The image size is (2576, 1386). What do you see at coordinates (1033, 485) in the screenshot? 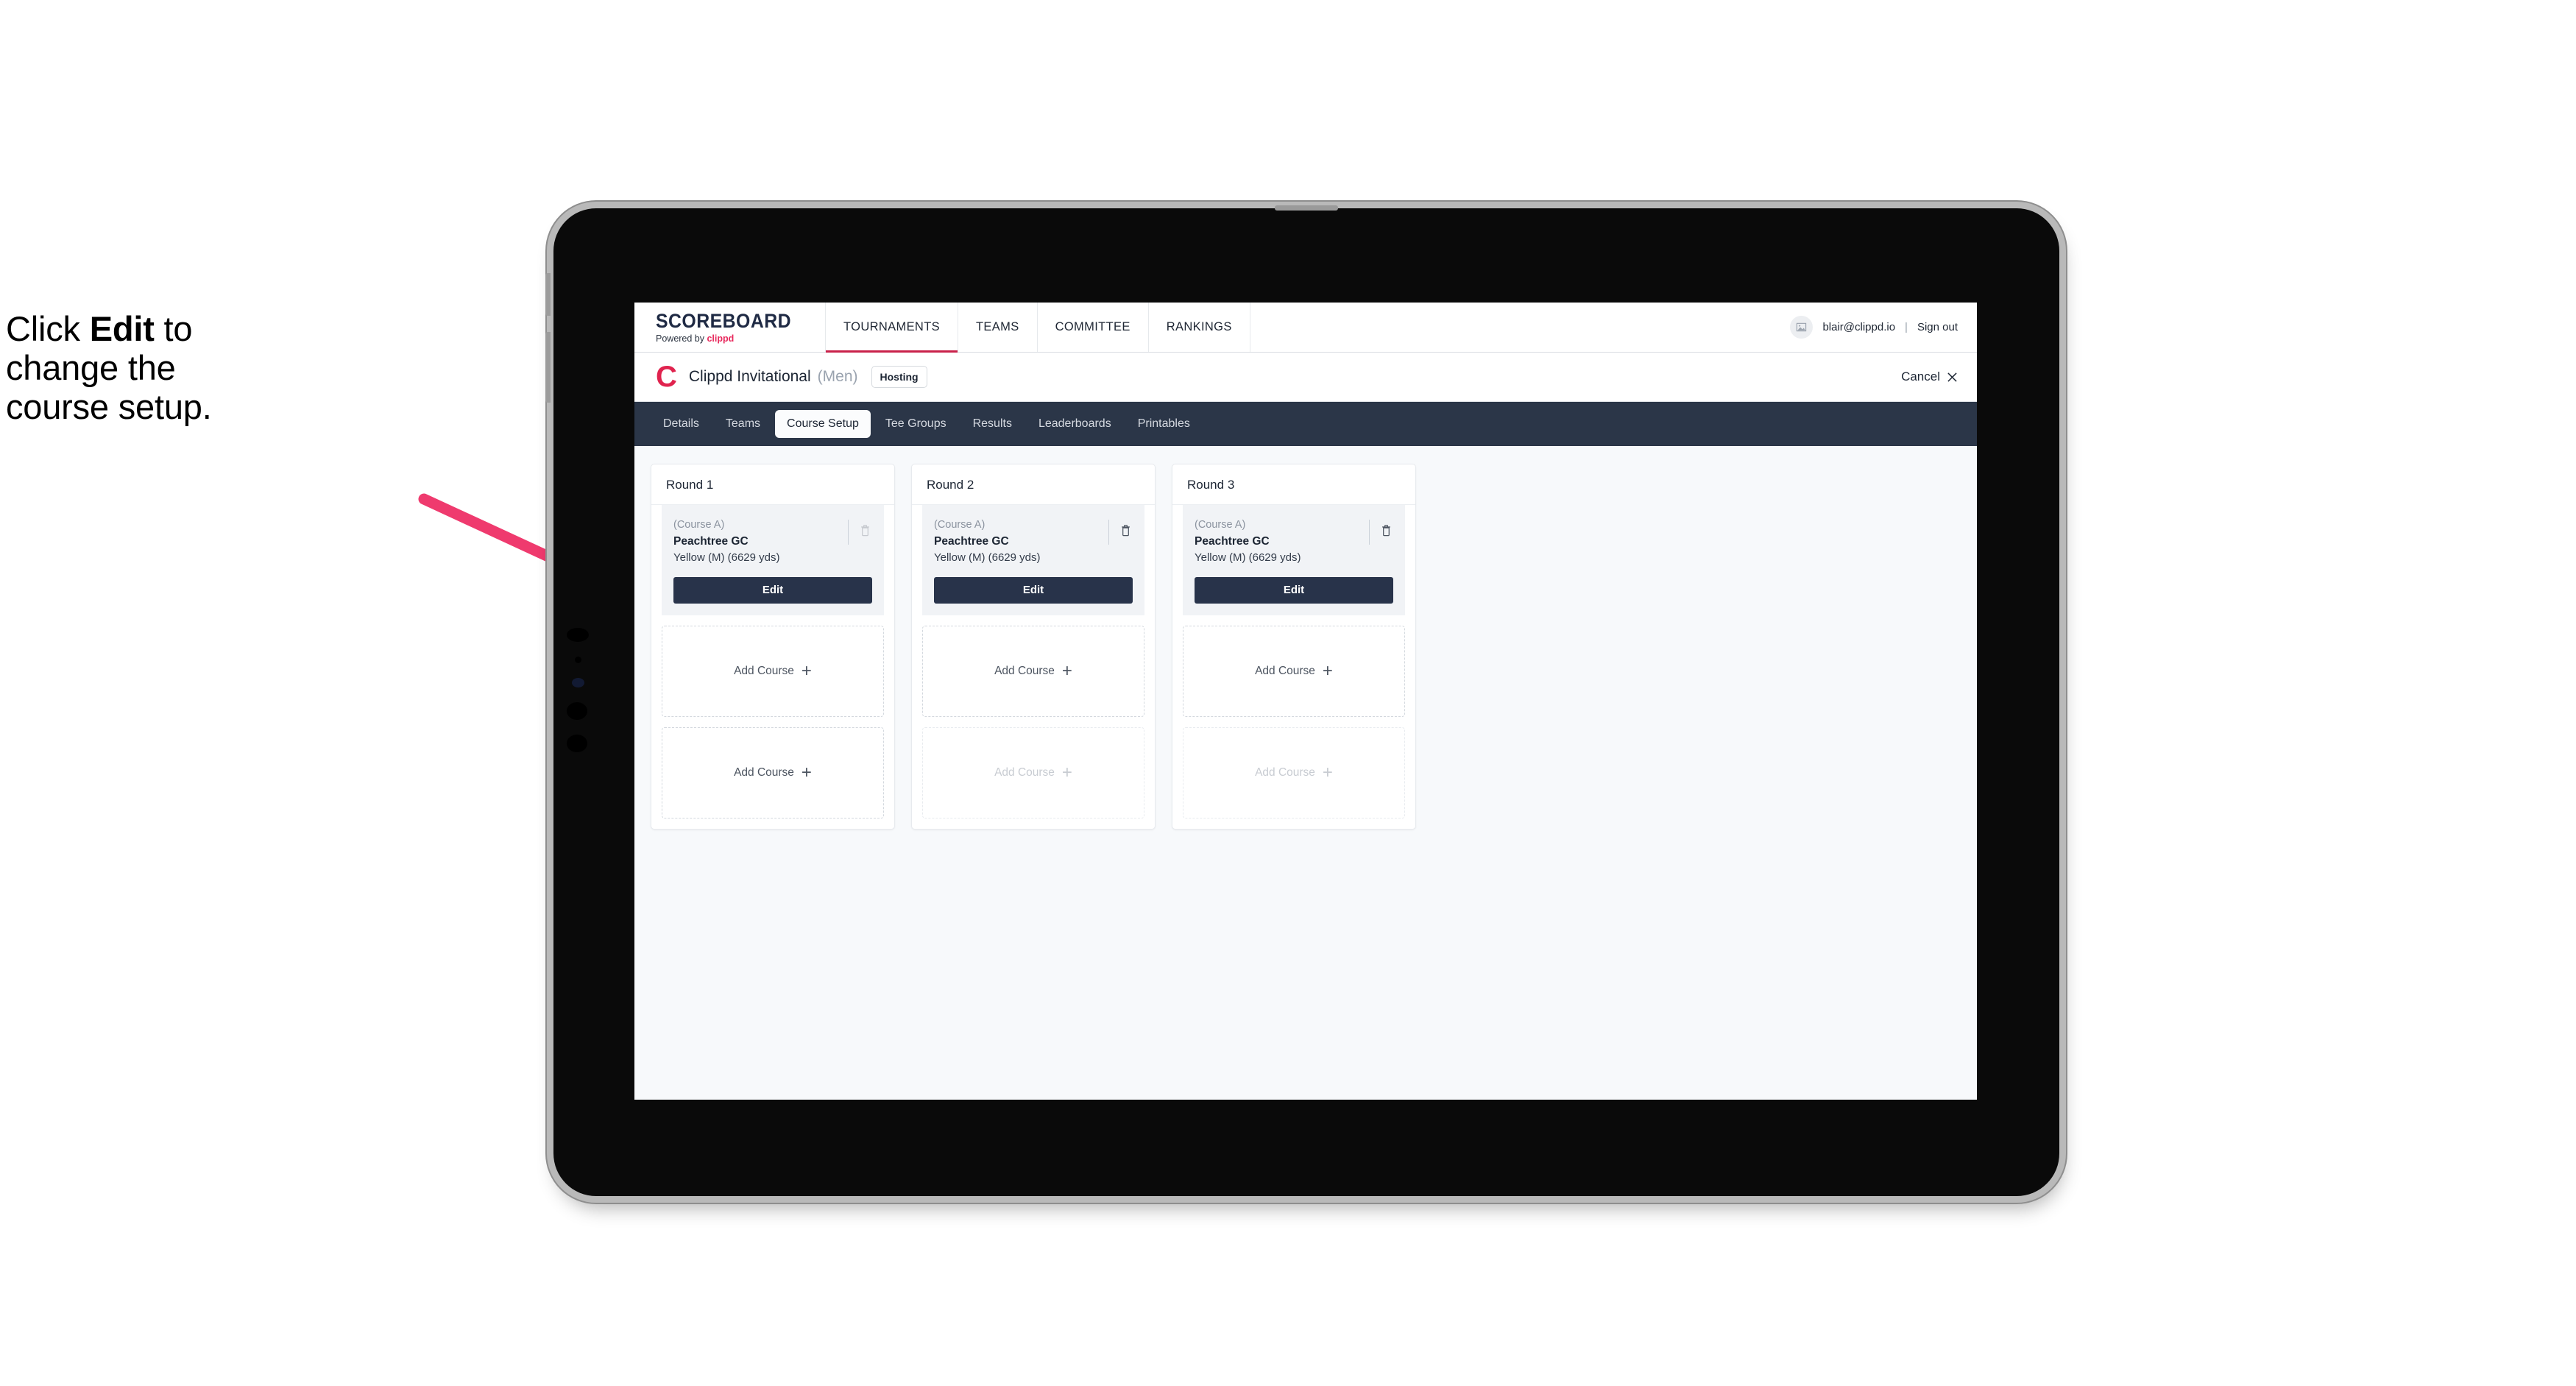
I see `round-title: Round 2` at bounding box center [1033, 485].